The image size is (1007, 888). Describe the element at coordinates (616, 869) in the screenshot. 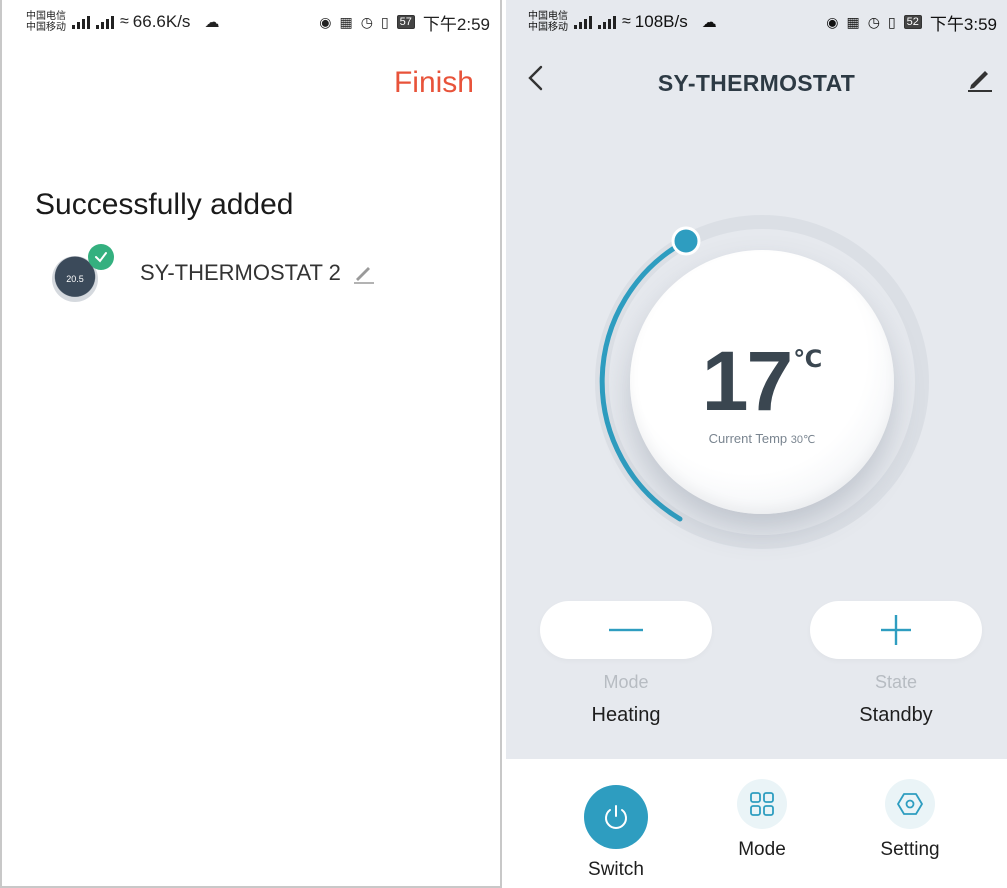

I see `nav-switch-label: Switch` at that location.